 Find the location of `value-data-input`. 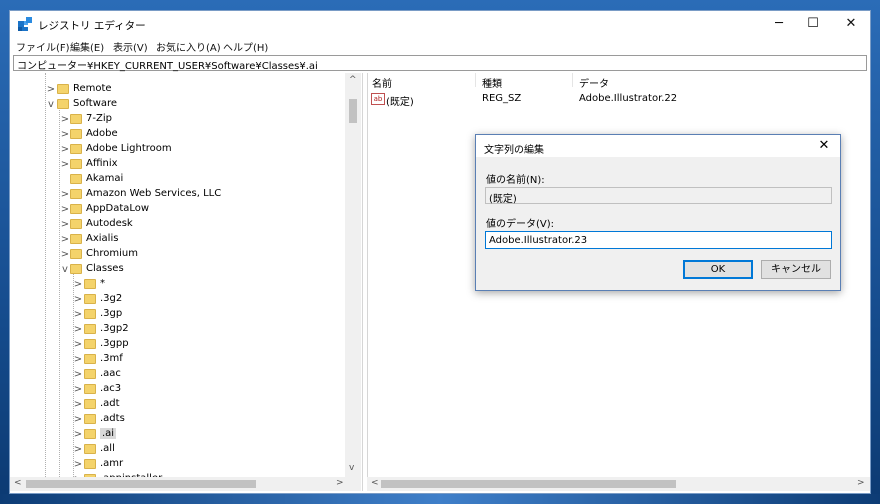

value-data-input is located at coordinates (658, 240).